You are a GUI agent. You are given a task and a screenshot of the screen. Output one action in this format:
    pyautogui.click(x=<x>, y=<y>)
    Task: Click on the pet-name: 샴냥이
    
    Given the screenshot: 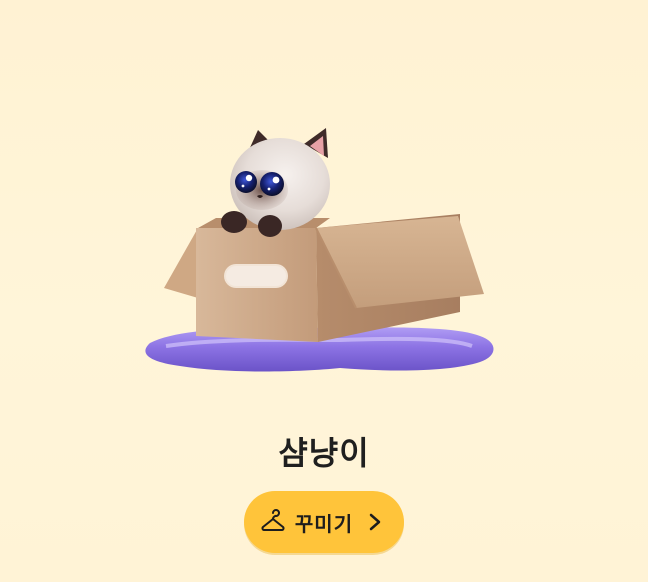 What is the action you would take?
    pyautogui.click(x=324, y=453)
    